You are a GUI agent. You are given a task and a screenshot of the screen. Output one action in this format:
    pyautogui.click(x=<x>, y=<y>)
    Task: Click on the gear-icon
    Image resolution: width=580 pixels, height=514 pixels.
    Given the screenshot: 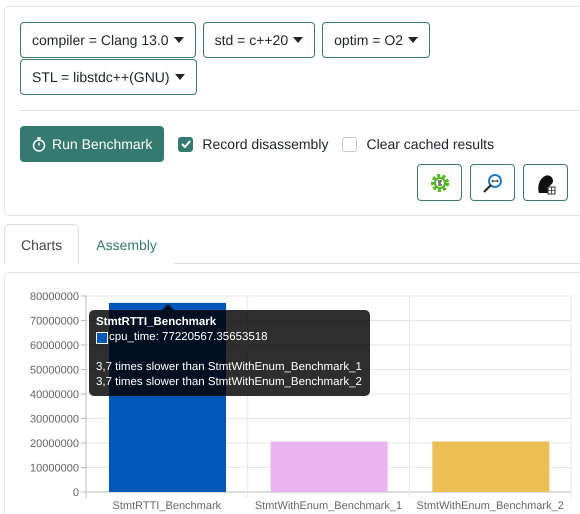 What is the action you would take?
    pyautogui.click(x=440, y=182)
    